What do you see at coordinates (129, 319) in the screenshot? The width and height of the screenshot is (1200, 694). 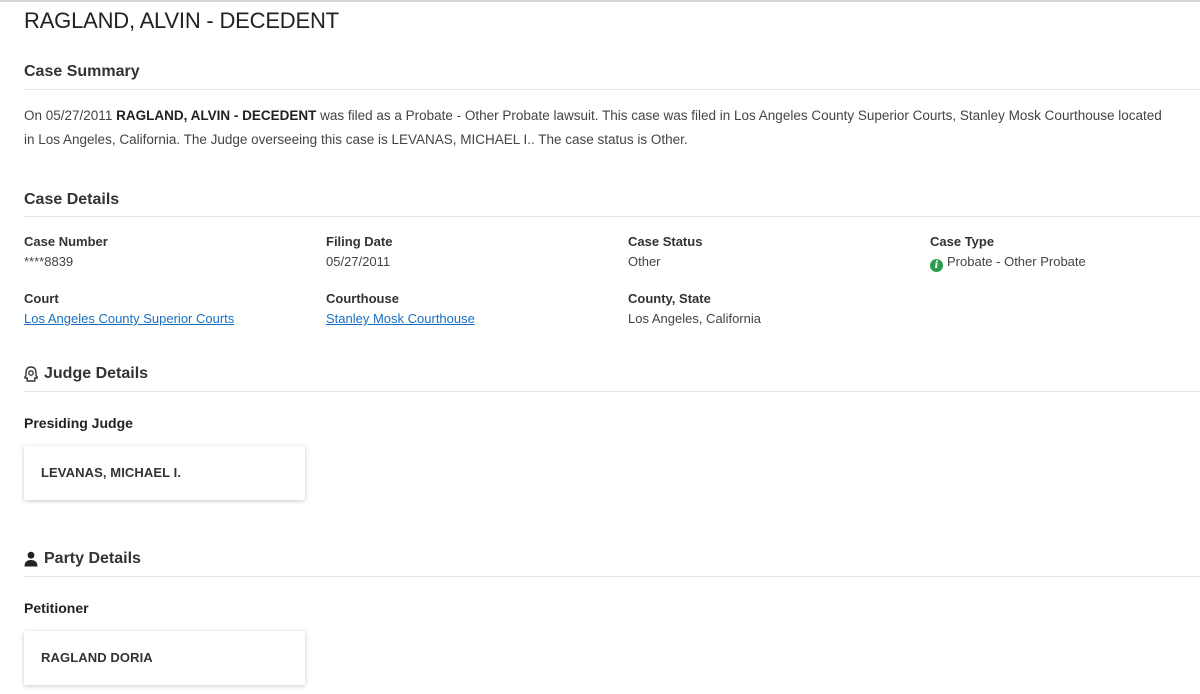 I see `court-link: Los Angeles County Superior Courts` at bounding box center [129, 319].